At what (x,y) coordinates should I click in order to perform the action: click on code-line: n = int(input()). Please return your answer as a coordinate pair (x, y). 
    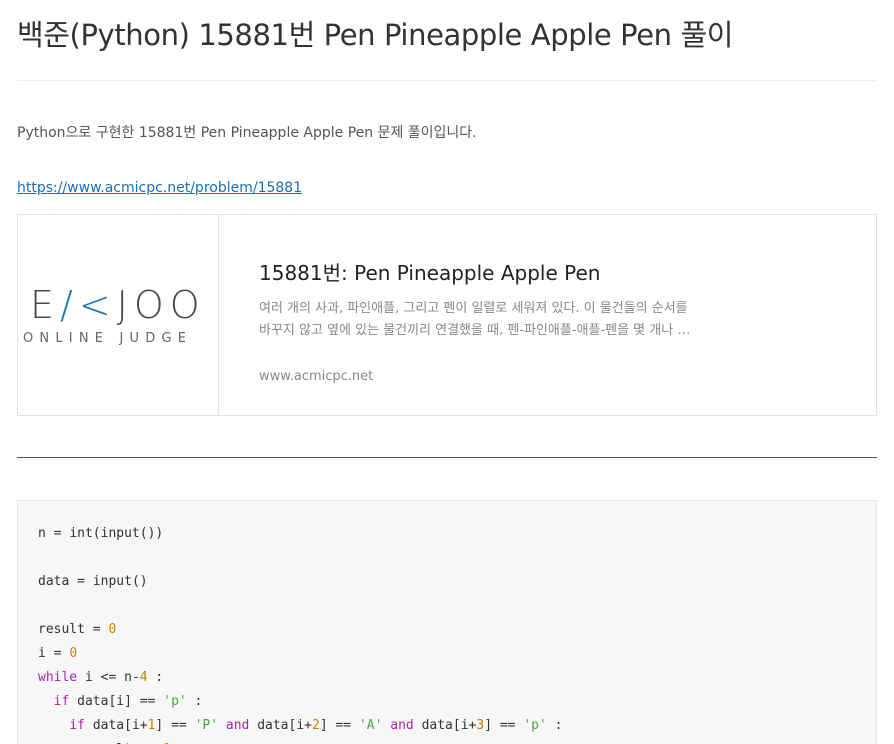
    Looking at the image, I should click on (101, 533).